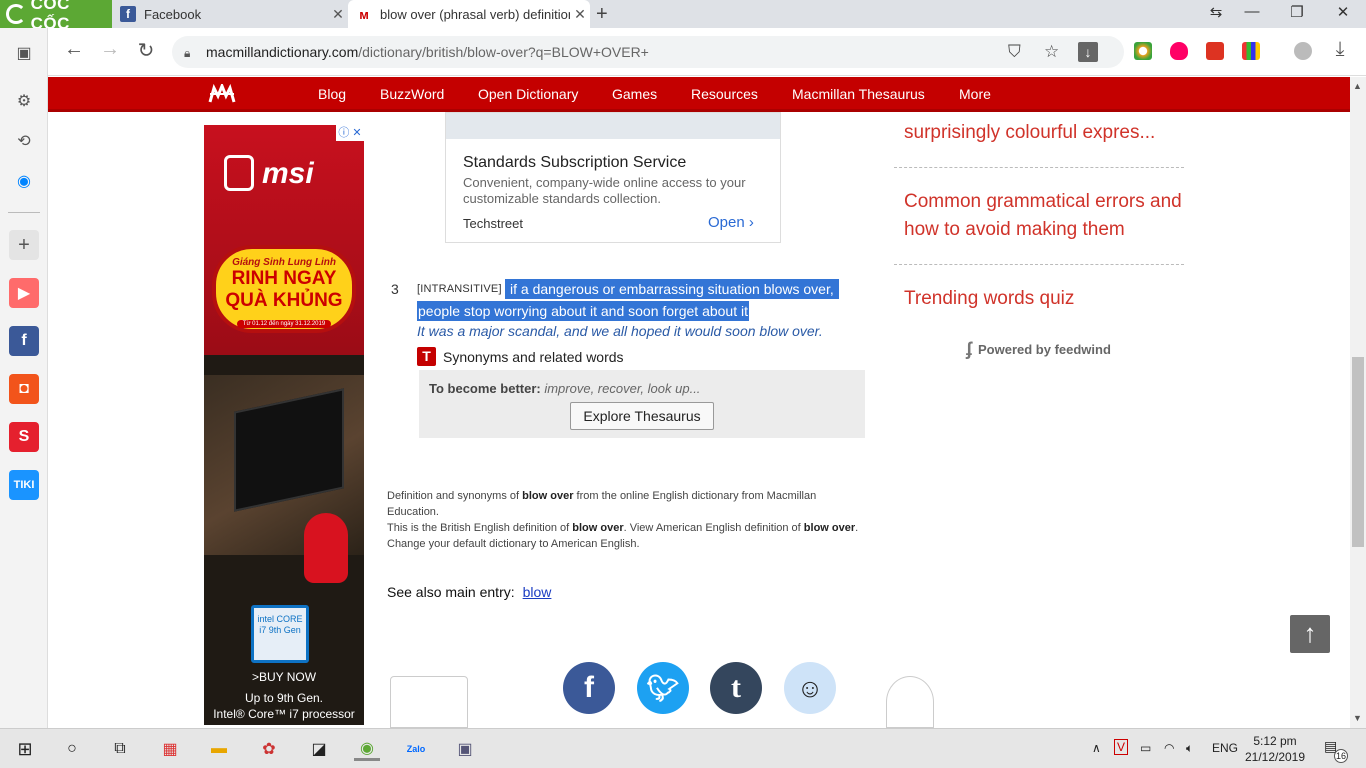 Image resolution: width=1366 pixels, height=768 pixels. What do you see at coordinates (24, 293) in the screenshot?
I see `youtube-icon: ▶` at bounding box center [24, 293].